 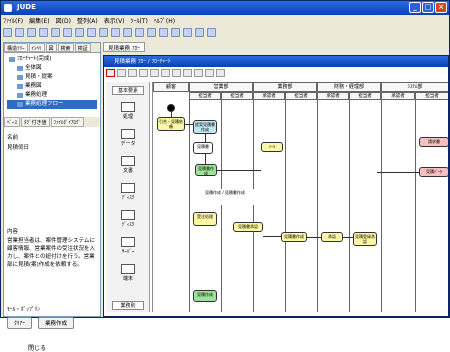 What do you see at coordinates (433, 142) in the screenshot?
I see `flow-box: 請求書` at bounding box center [433, 142].